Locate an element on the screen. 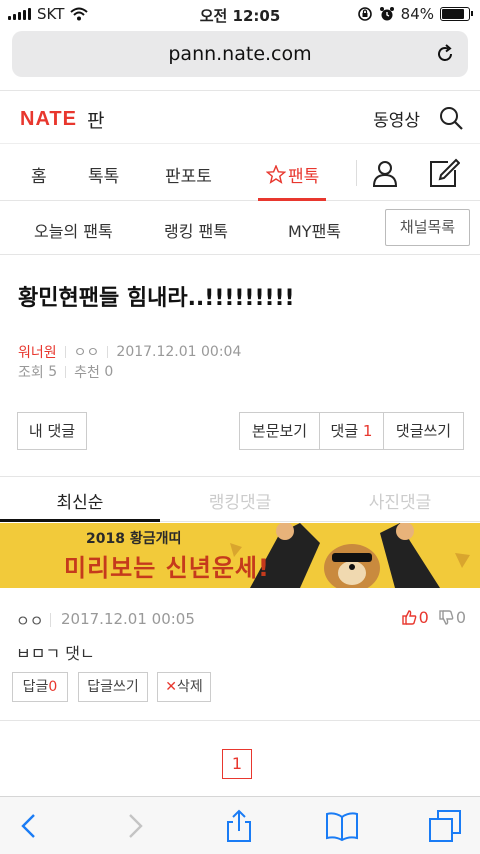  battery-percent: 84% is located at coordinates (417, 14).